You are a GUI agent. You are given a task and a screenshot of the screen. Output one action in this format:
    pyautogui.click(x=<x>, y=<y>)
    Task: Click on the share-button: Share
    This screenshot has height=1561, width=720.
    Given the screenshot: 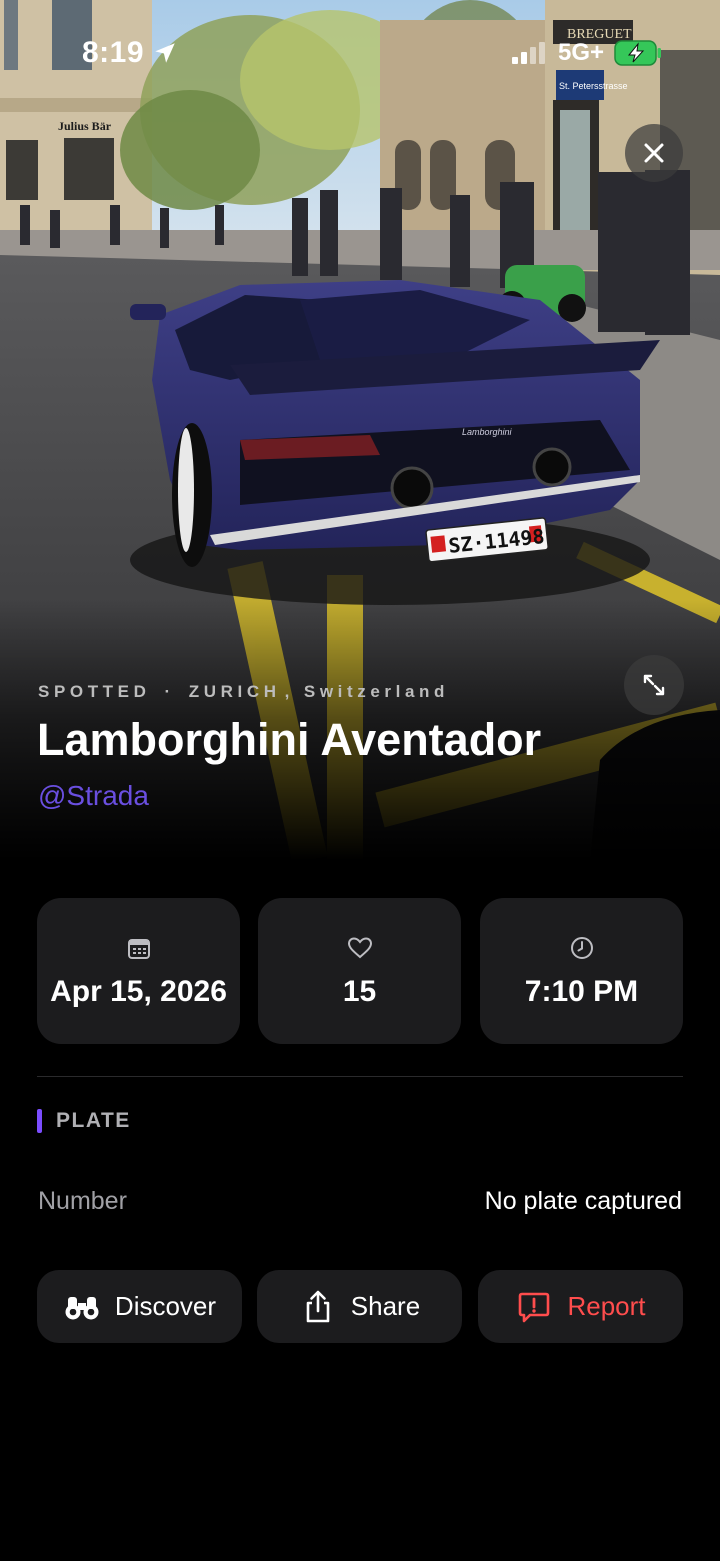 What is the action you would take?
    pyautogui.click(x=359, y=1306)
    